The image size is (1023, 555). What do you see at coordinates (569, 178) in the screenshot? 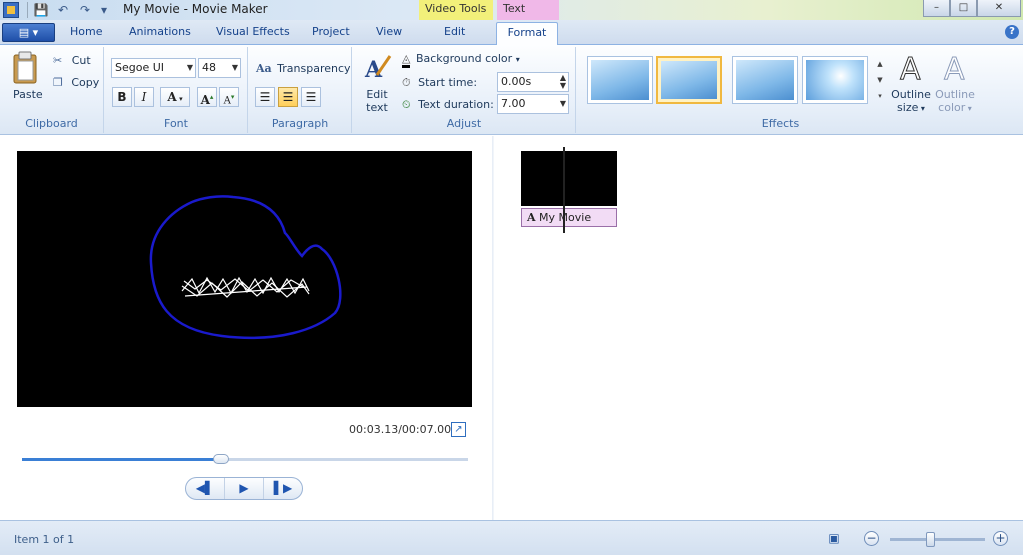
I see `storyboard-clip` at bounding box center [569, 178].